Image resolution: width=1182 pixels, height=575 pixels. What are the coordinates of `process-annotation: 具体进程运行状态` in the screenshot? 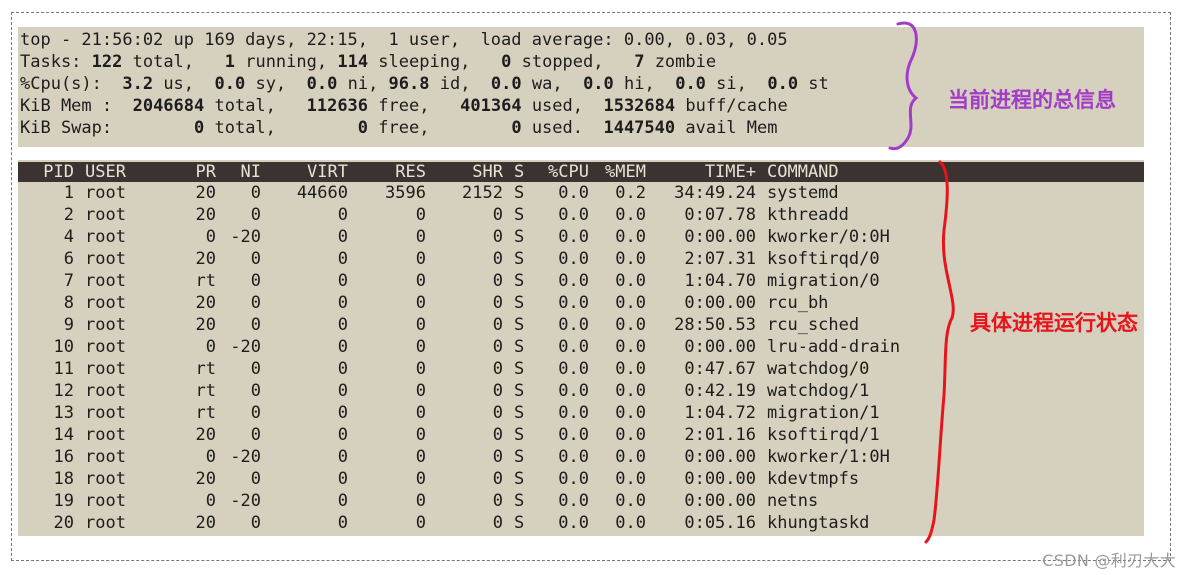 It's located at (1054, 323).